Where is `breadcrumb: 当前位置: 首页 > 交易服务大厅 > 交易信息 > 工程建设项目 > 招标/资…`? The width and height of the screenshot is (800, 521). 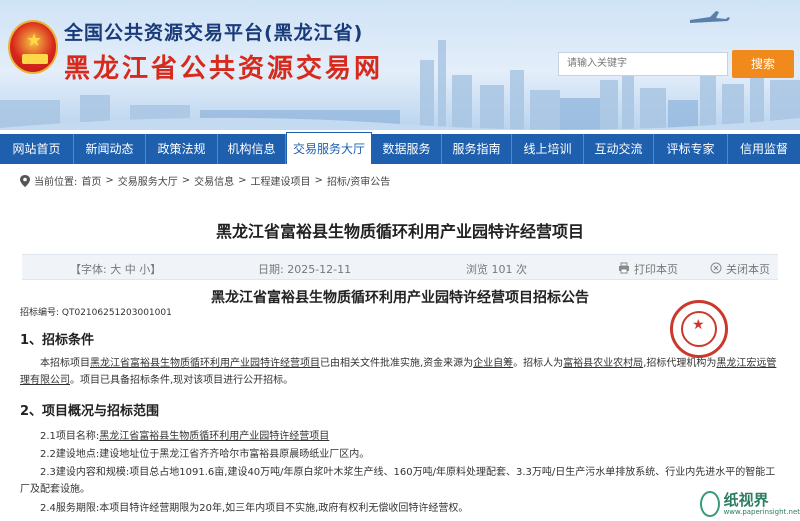 breadcrumb: 当前位置: 首页 > 交易服务大厅 > 交易信息 > 工程建设项目 > 招标/资… is located at coordinates (205, 180).